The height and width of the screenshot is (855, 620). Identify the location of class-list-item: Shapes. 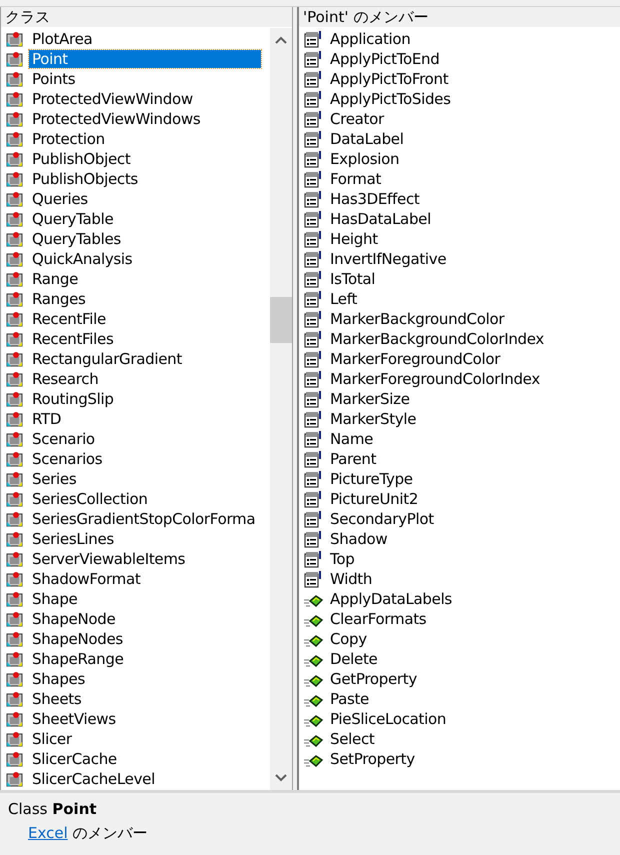
(58, 679).